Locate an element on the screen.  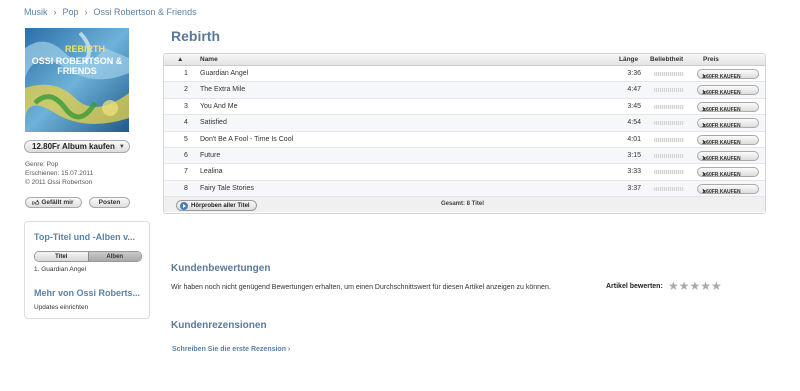
post-button: Posten is located at coordinates (109, 202).